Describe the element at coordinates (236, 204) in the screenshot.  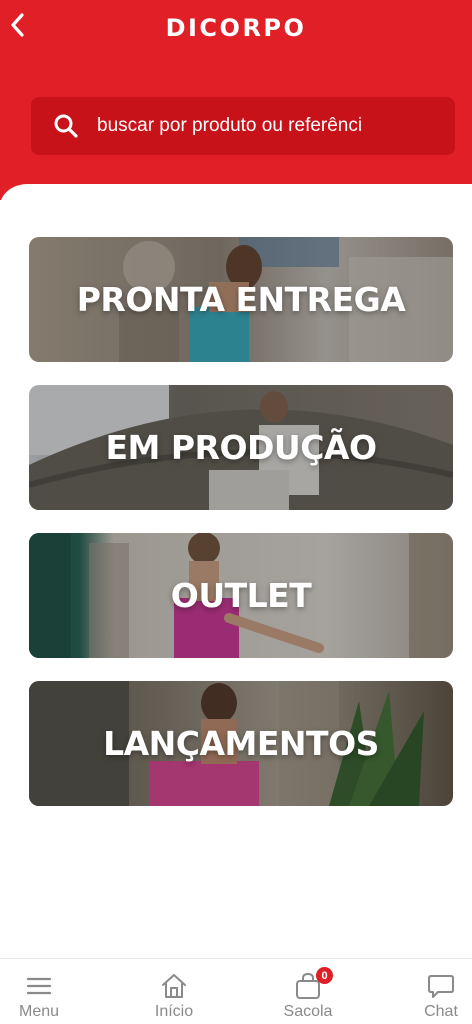
I see `header-curve` at that location.